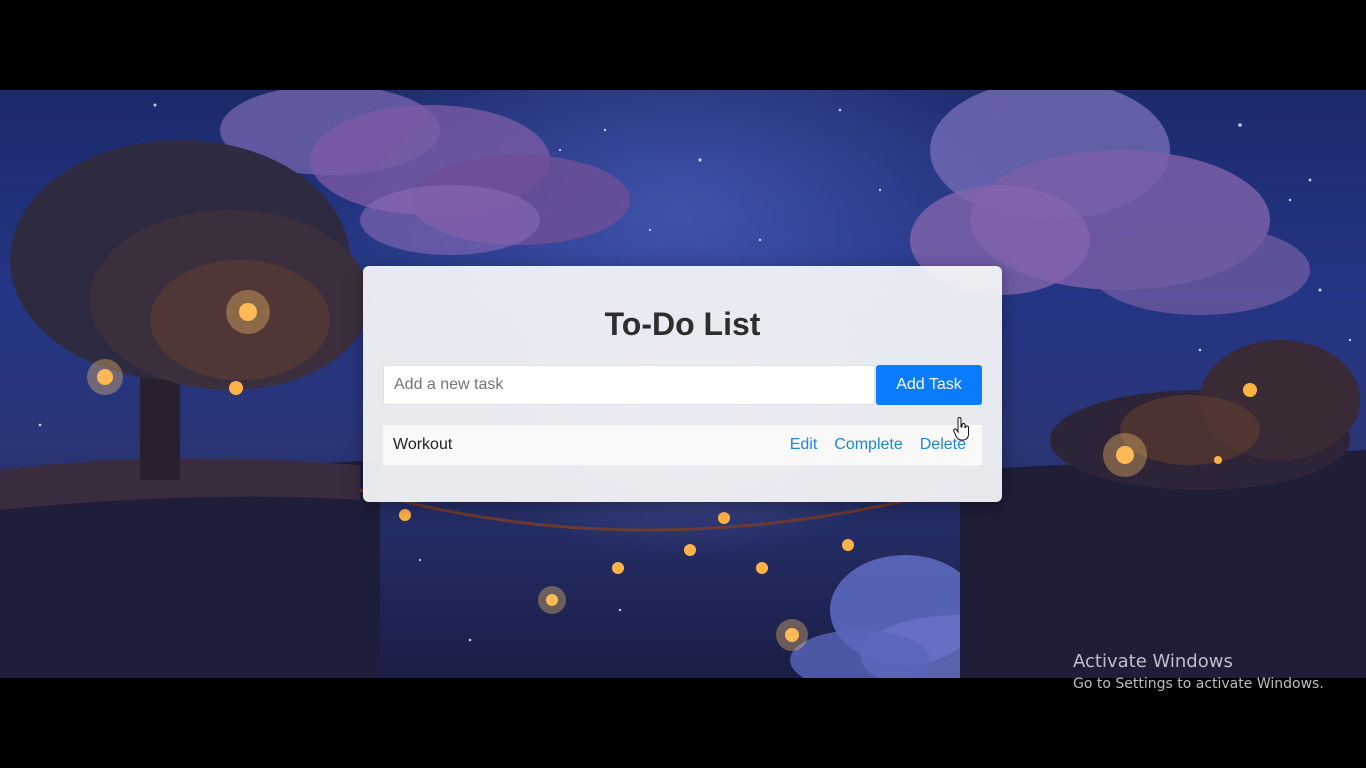  I want to click on task-item: Workout Edit Complete Delete, so click(682, 445).